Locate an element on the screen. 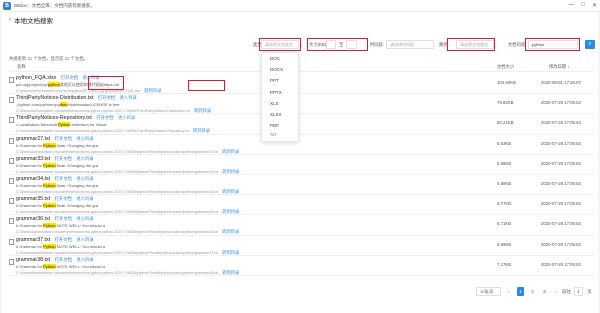 The width and height of the screenshot is (600, 313). type-option-docx: DOCX is located at coordinates (280, 69).